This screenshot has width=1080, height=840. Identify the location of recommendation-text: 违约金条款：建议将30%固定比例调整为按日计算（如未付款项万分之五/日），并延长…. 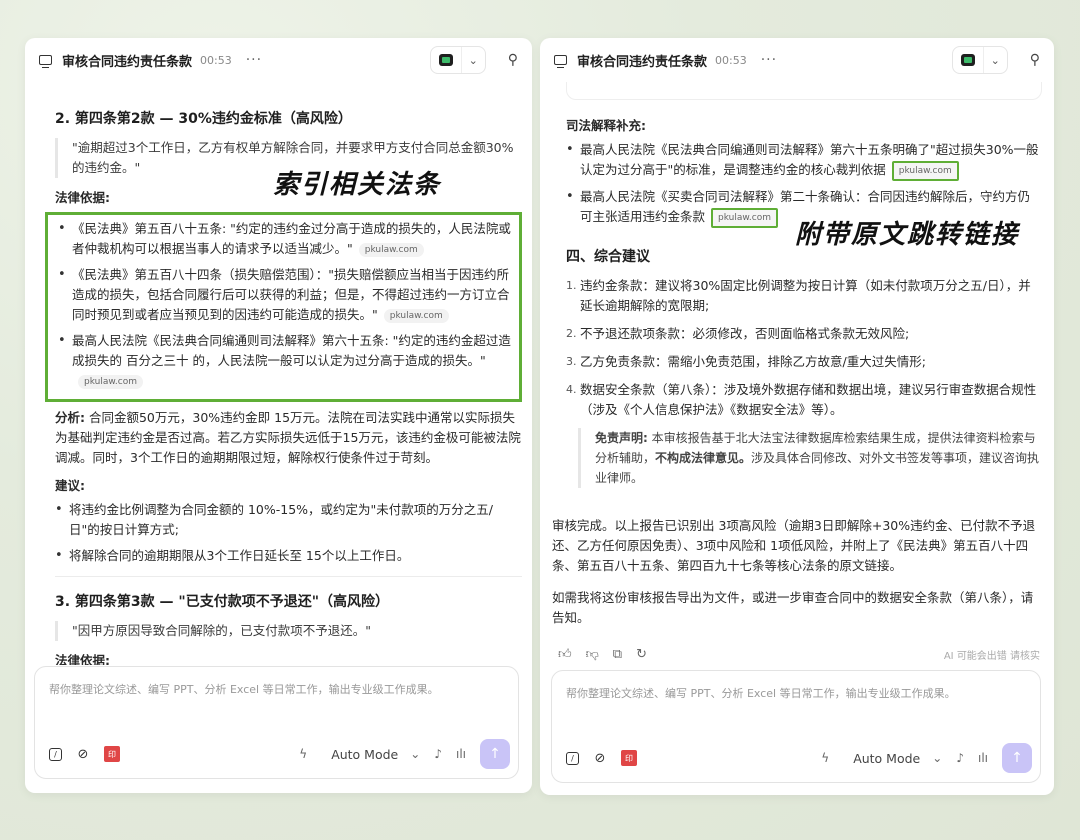
(805, 295).